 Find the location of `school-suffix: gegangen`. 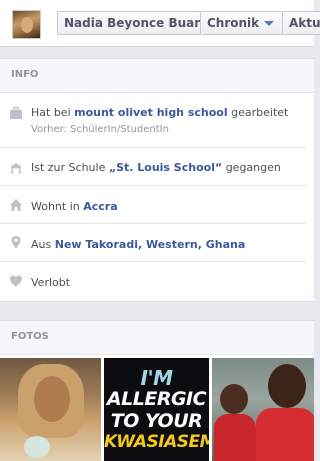

school-suffix: gegangen is located at coordinates (251, 167).